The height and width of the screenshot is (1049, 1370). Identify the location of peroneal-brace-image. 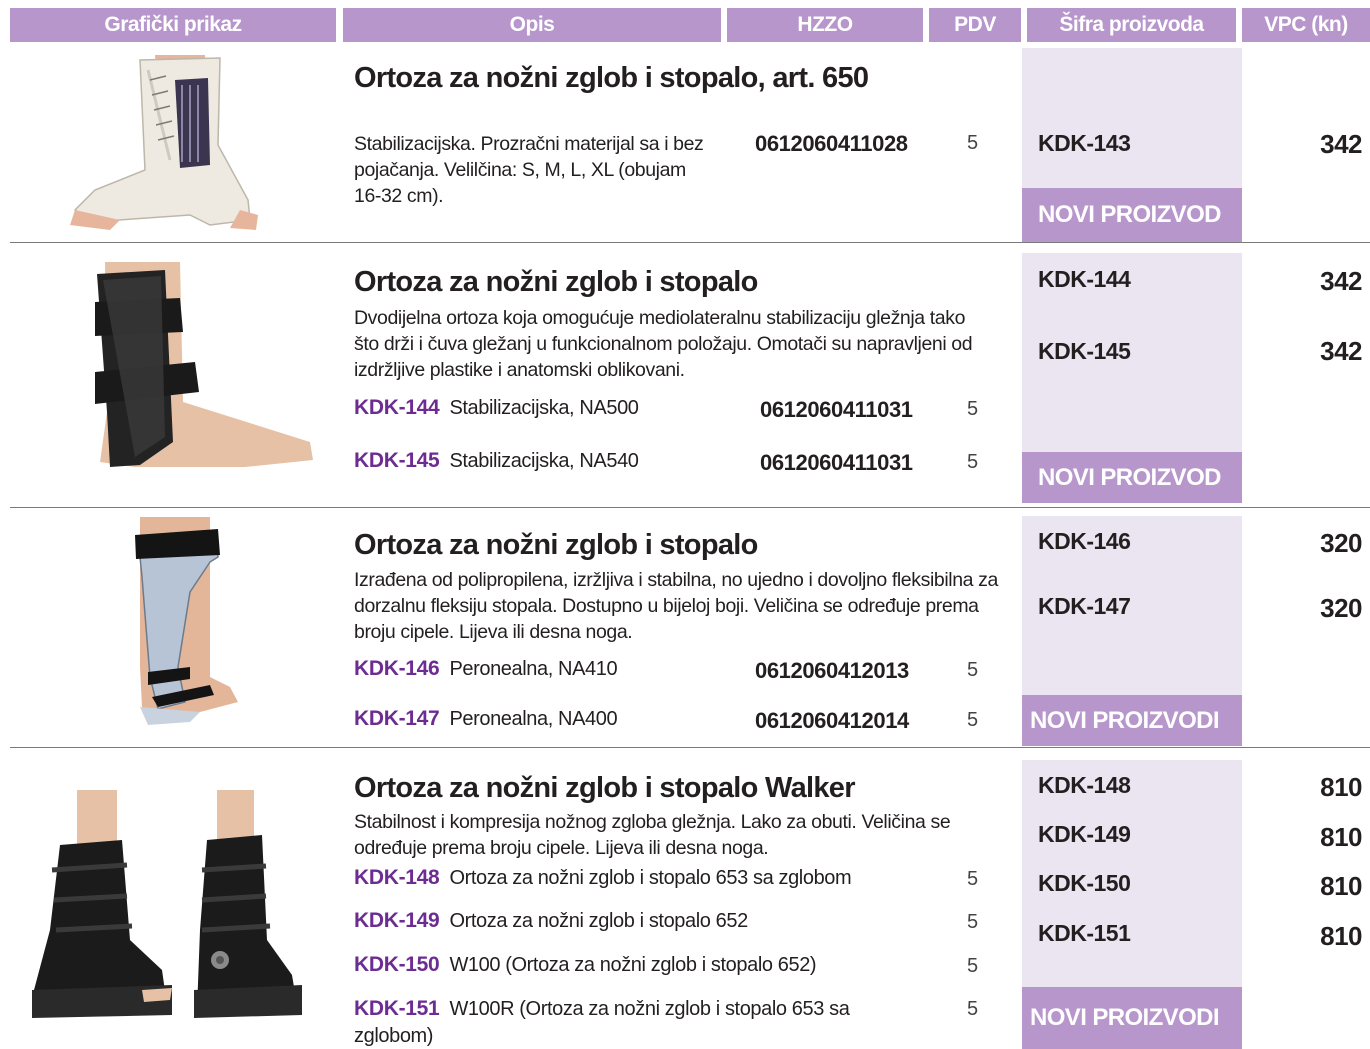
(186, 621).